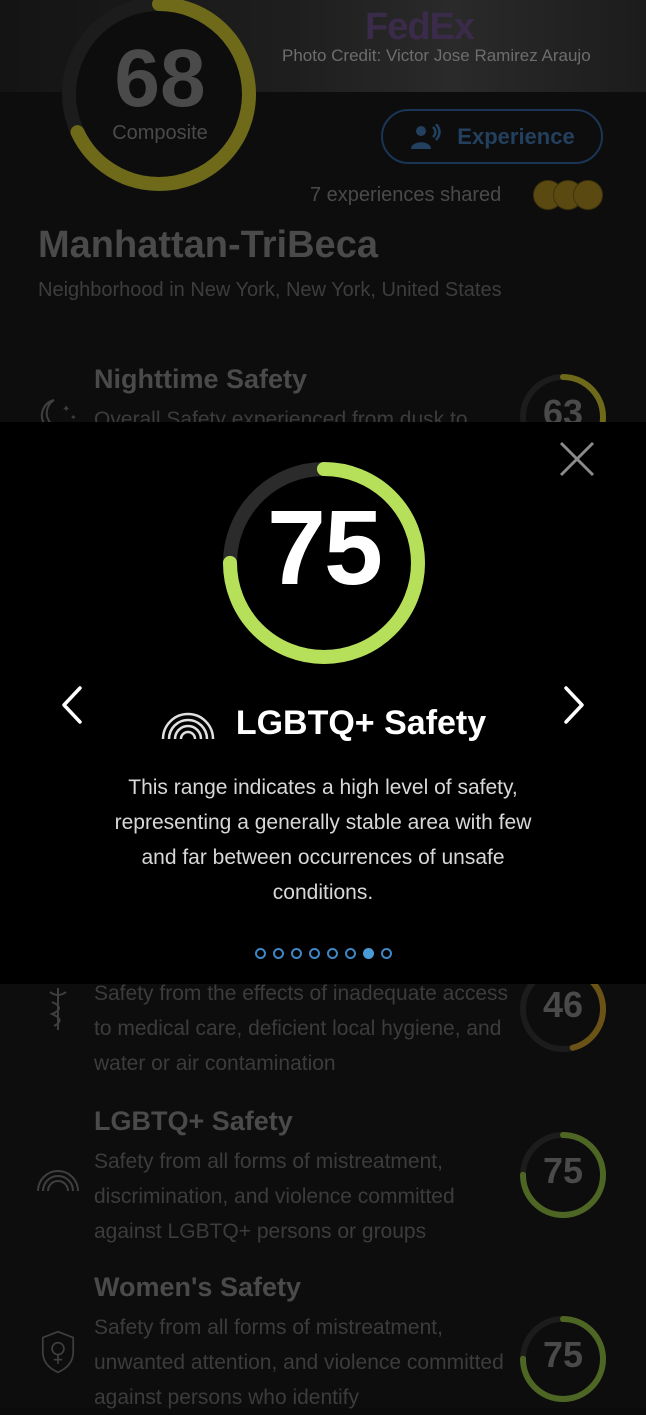  What do you see at coordinates (208, 245) in the screenshot?
I see `location-name: Manhattan-TriBeca` at bounding box center [208, 245].